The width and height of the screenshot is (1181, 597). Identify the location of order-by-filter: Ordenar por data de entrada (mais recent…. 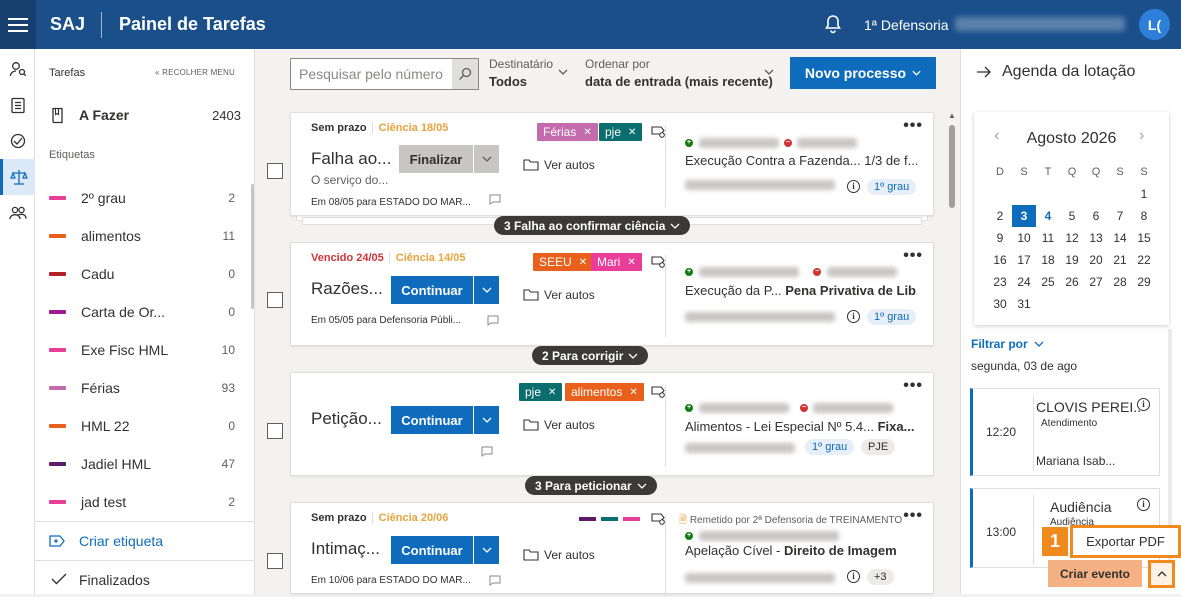
(679, 73).